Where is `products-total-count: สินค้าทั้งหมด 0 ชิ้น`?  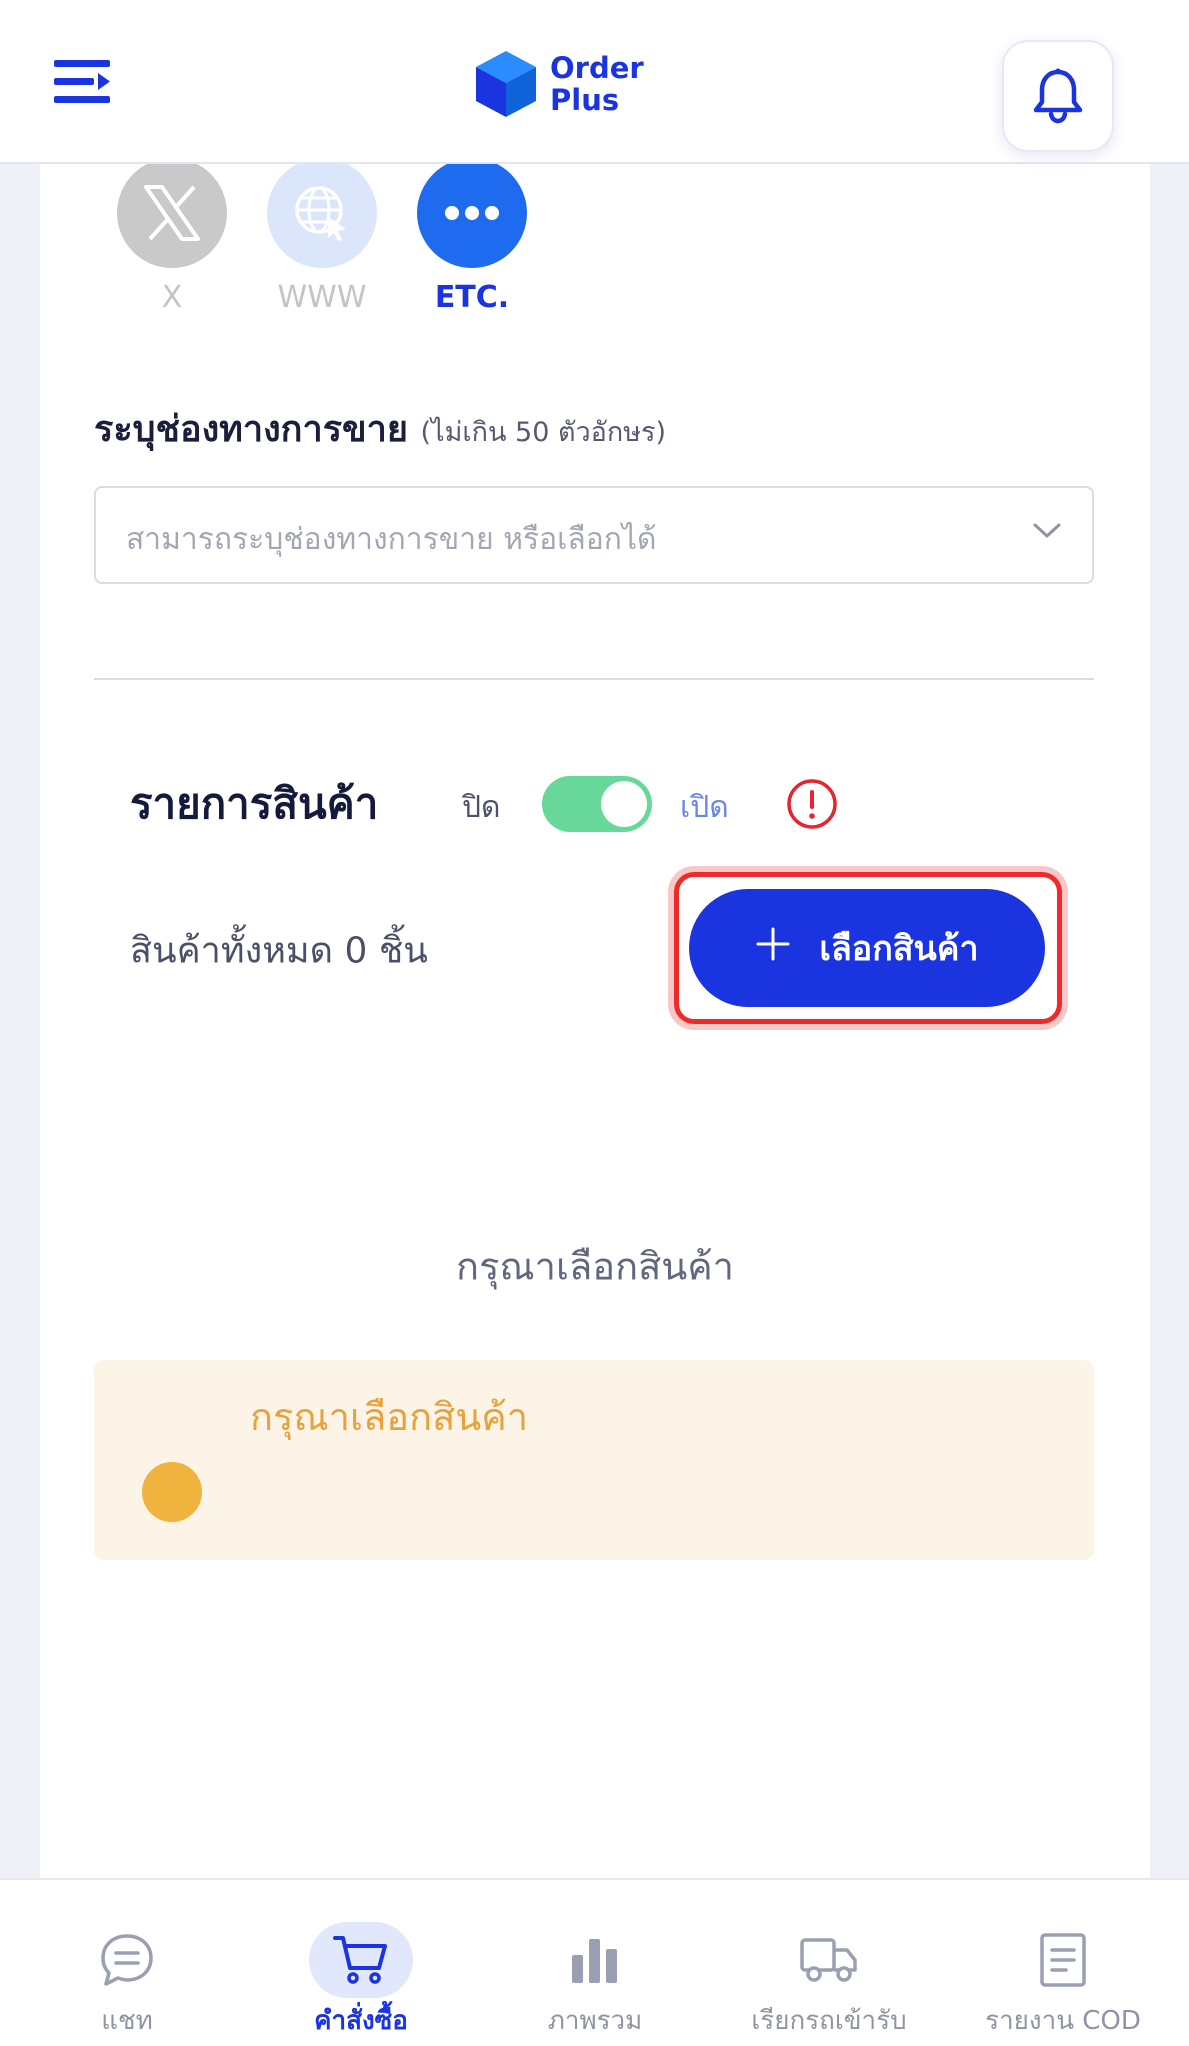 products-total-count: สินค้าทั้งหมด 0 ชิ้น is located at coordinates (279, 951).